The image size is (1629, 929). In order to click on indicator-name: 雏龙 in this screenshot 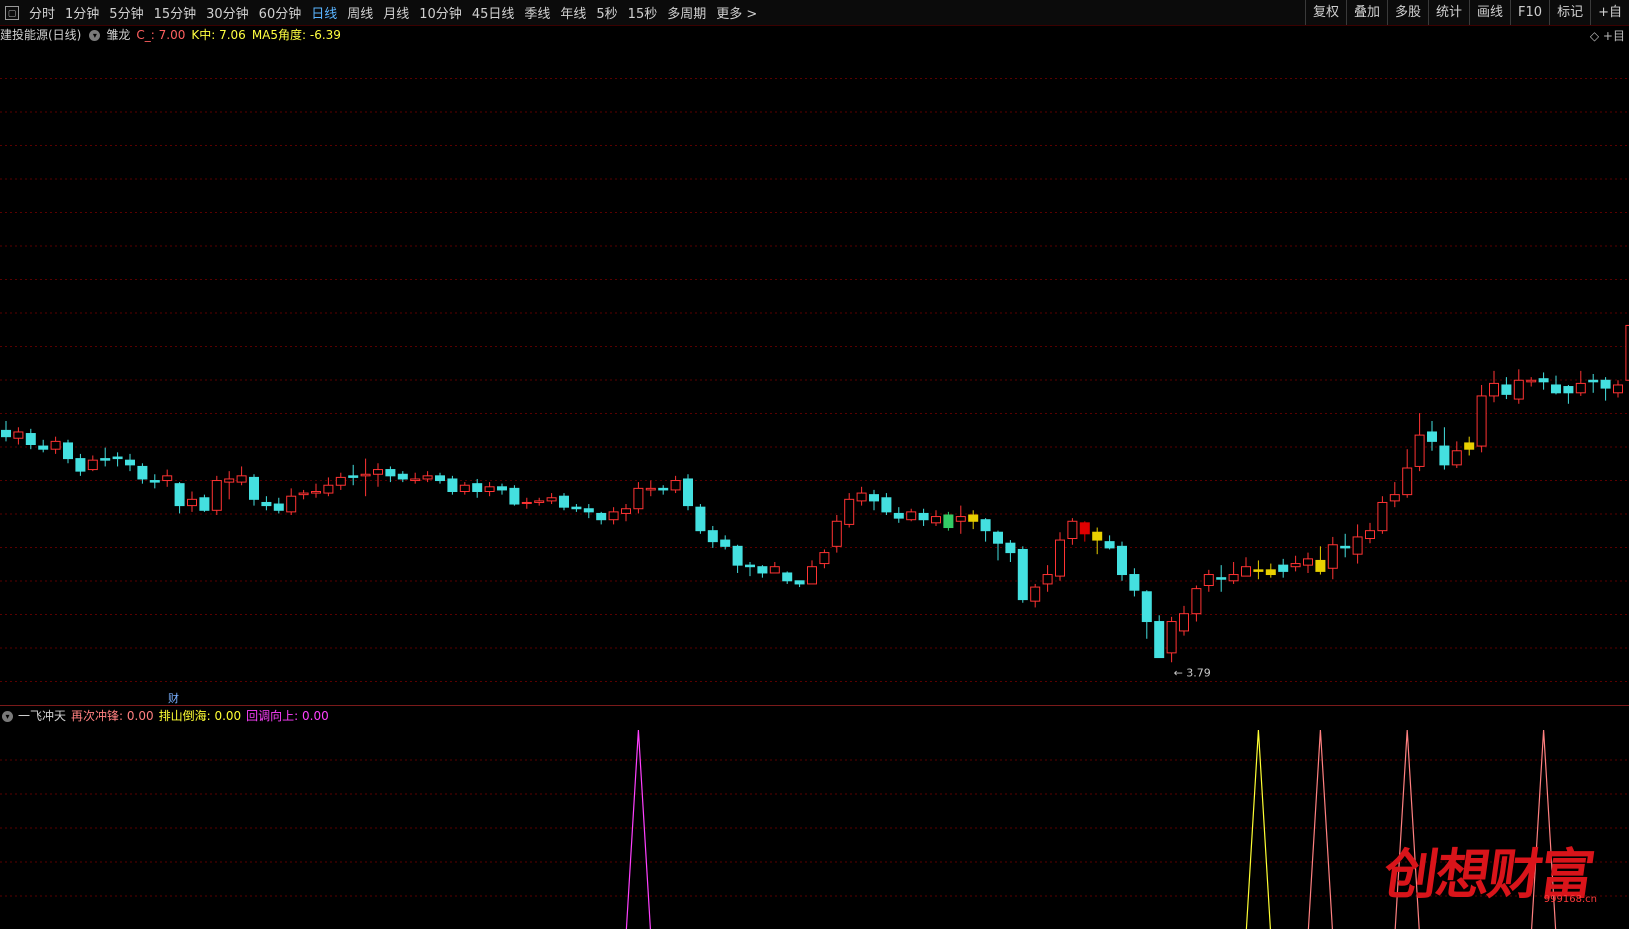, I will do `click(118, 35)`.